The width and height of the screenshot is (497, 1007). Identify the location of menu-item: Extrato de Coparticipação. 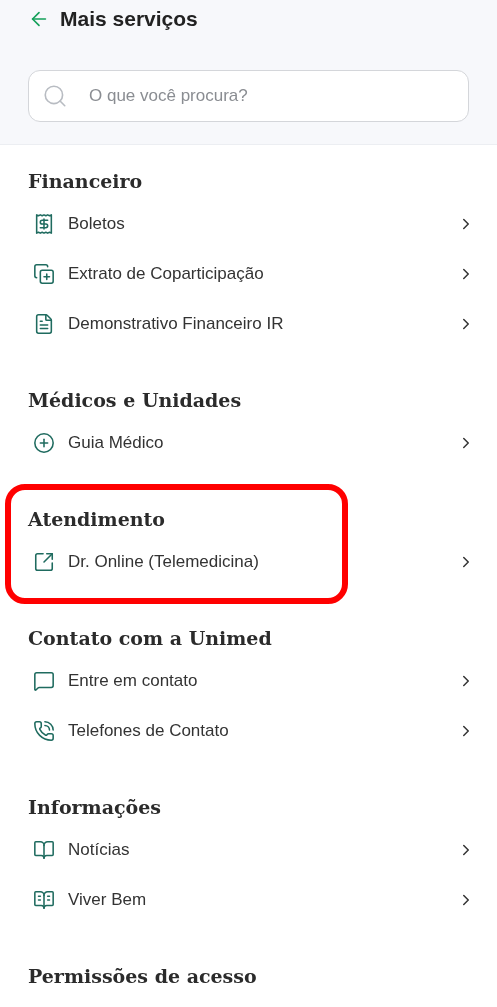
(248, 274).